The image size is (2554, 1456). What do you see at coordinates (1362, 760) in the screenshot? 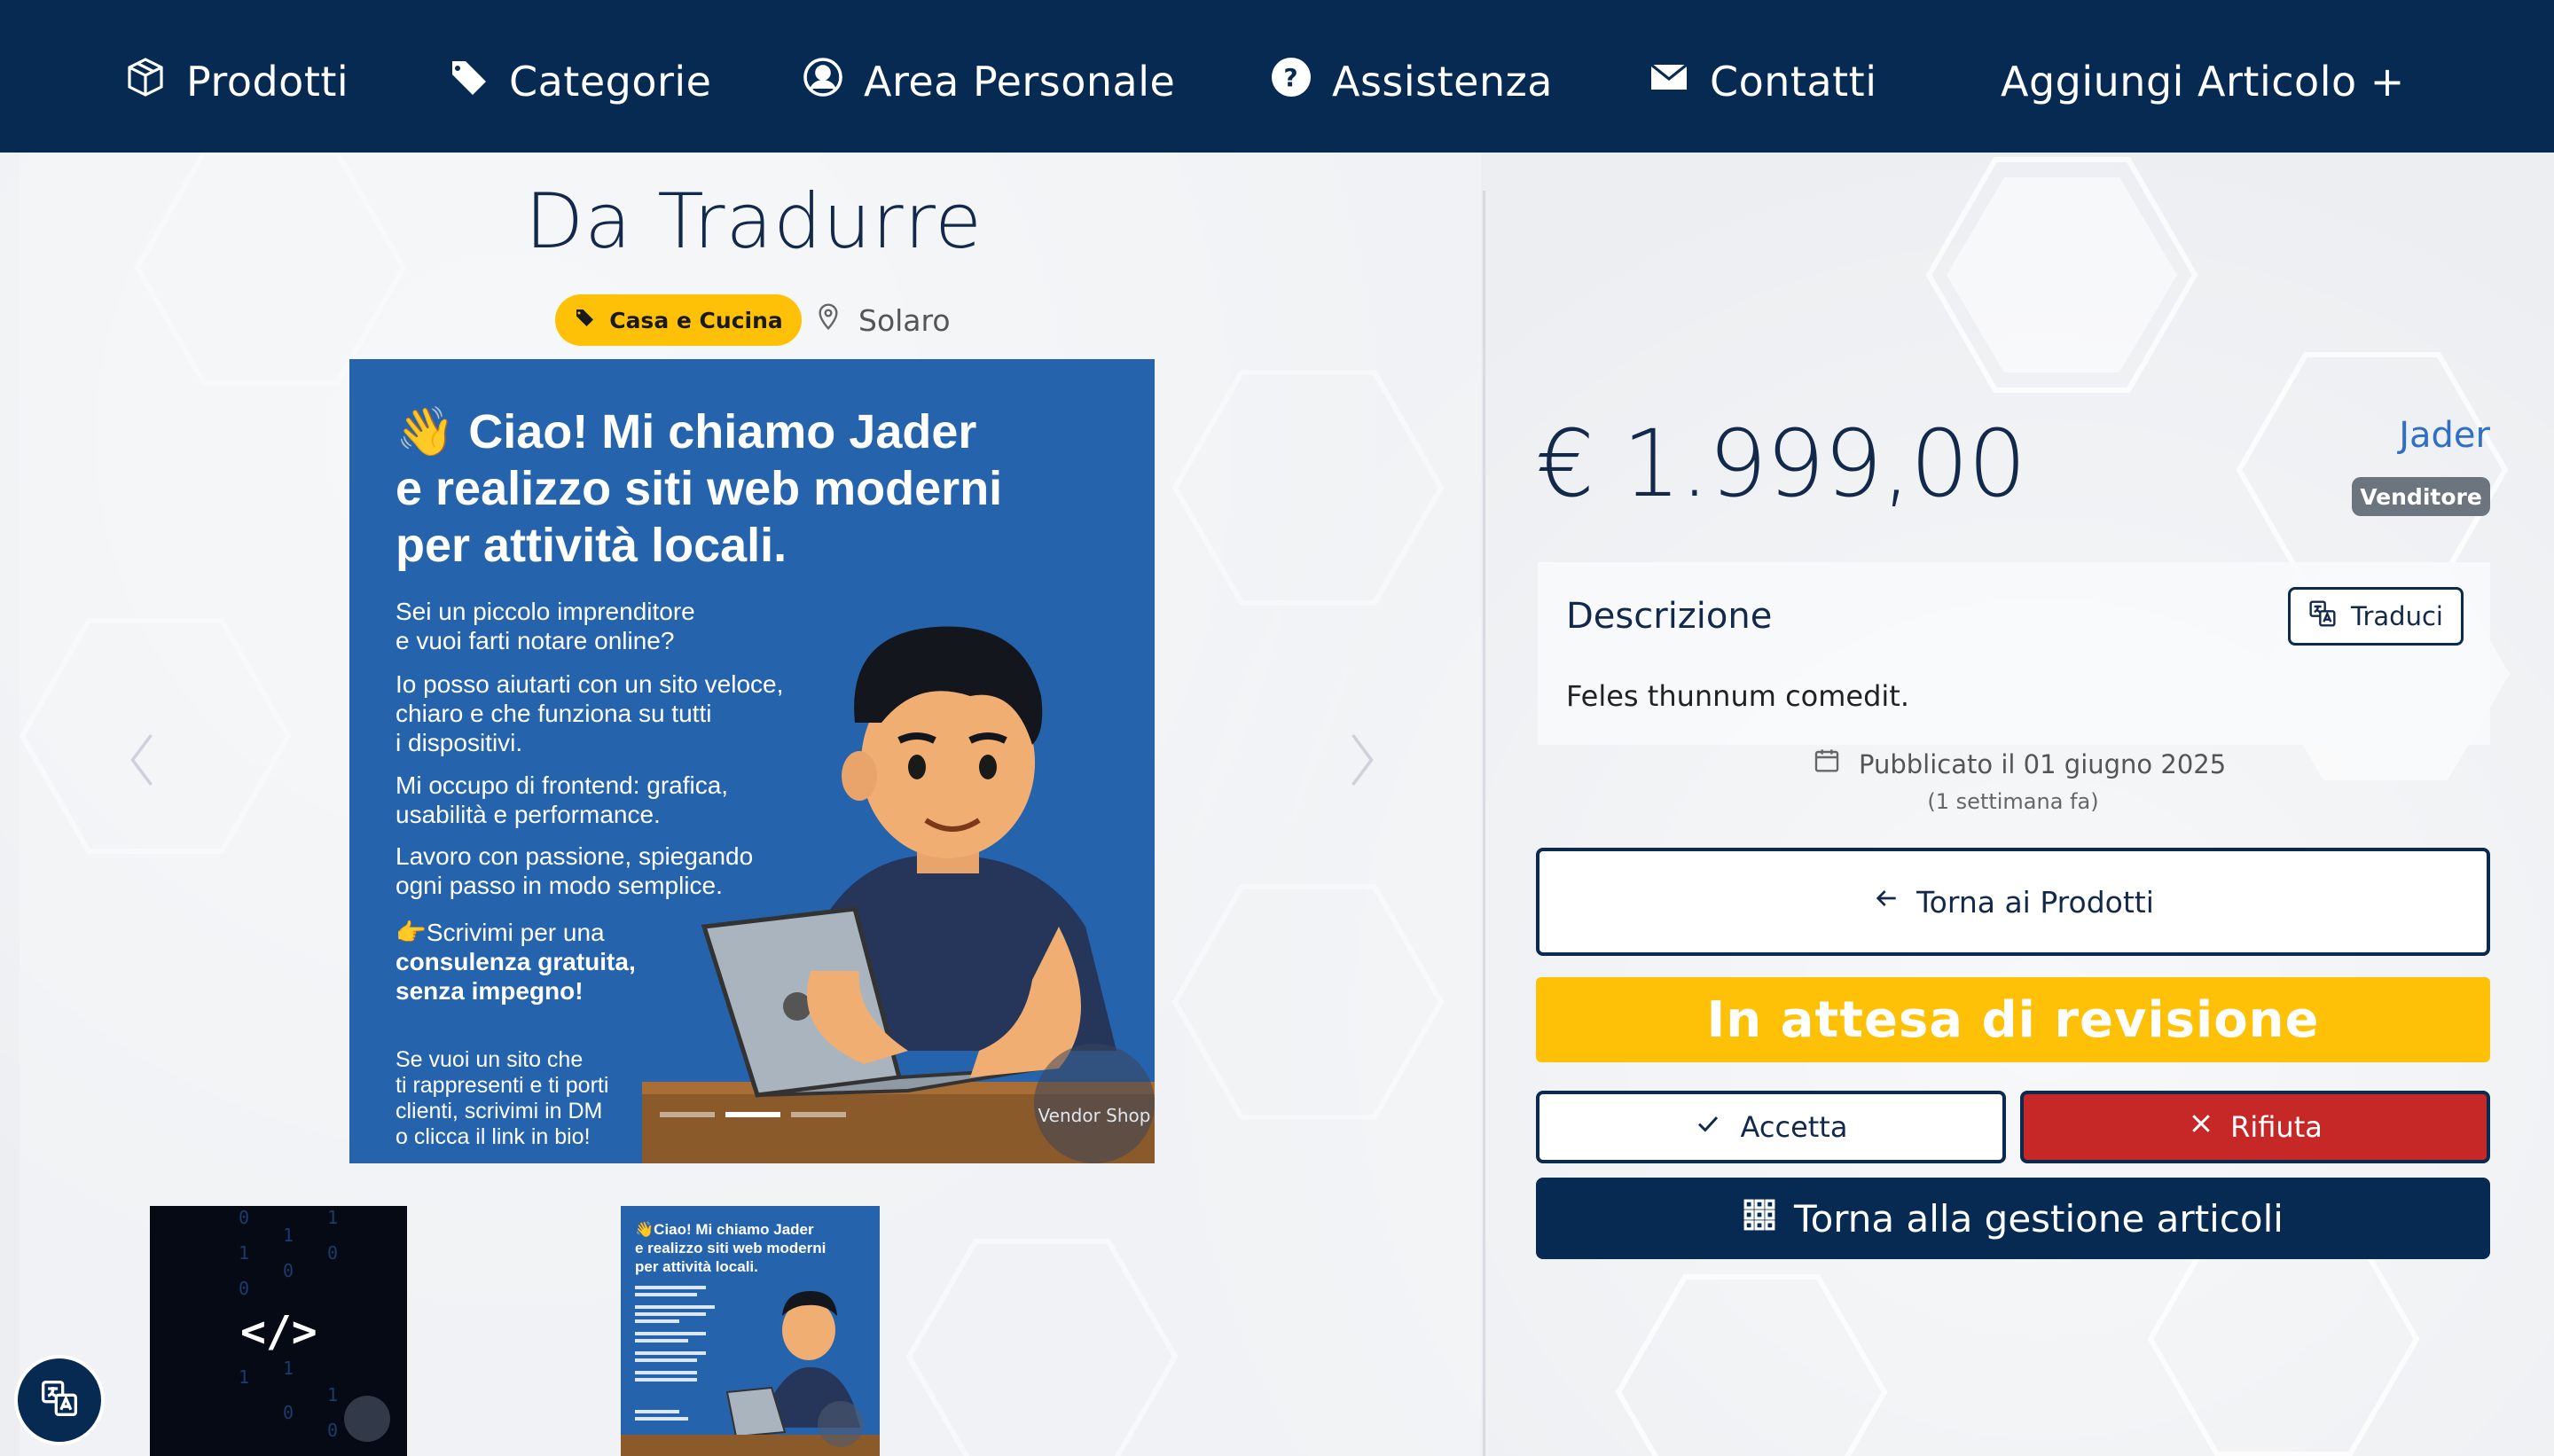
I see `carousel-next-button` at bounding box center [1362, 760].